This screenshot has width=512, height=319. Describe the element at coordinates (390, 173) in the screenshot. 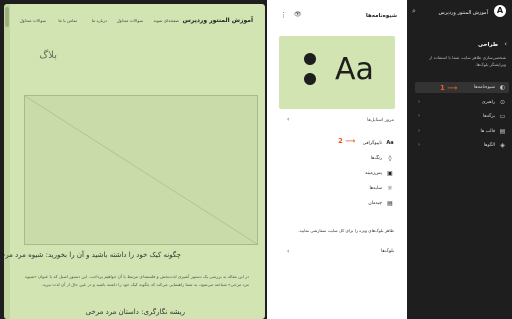

I see `background-icon: ▣` at that location.